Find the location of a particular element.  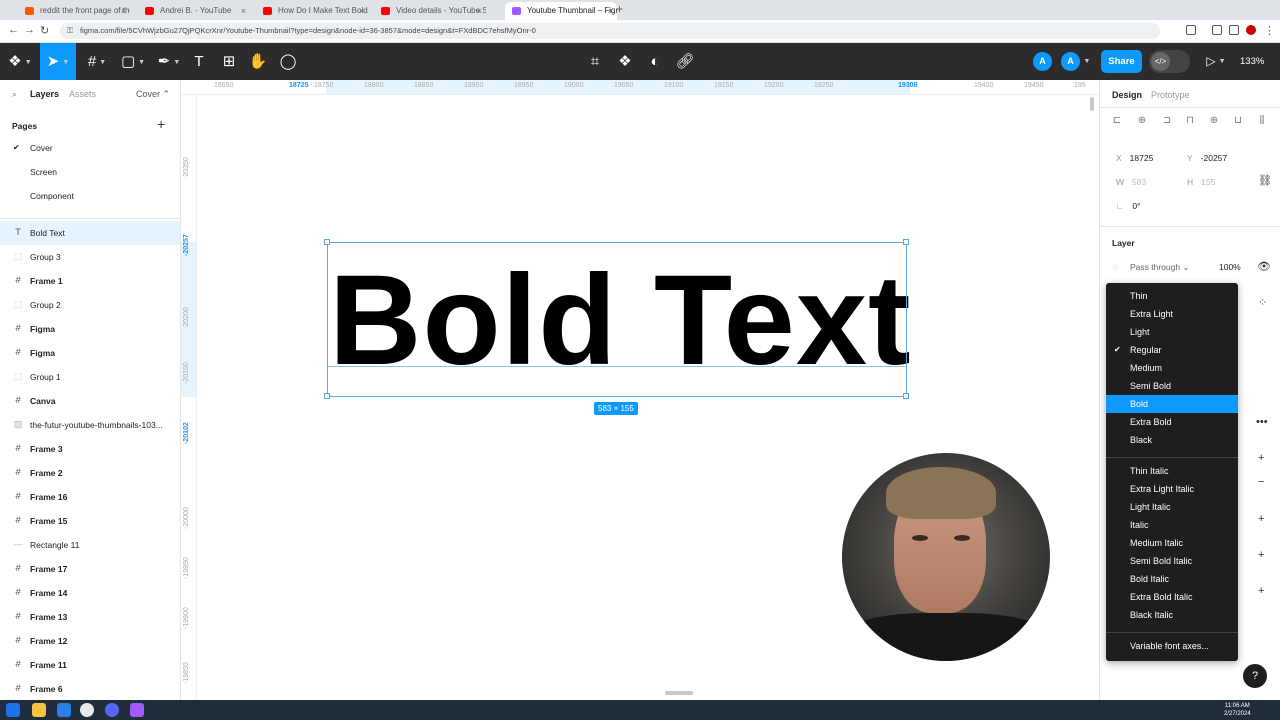

reload-icon: ↻ is located at coordinates (44, 30).